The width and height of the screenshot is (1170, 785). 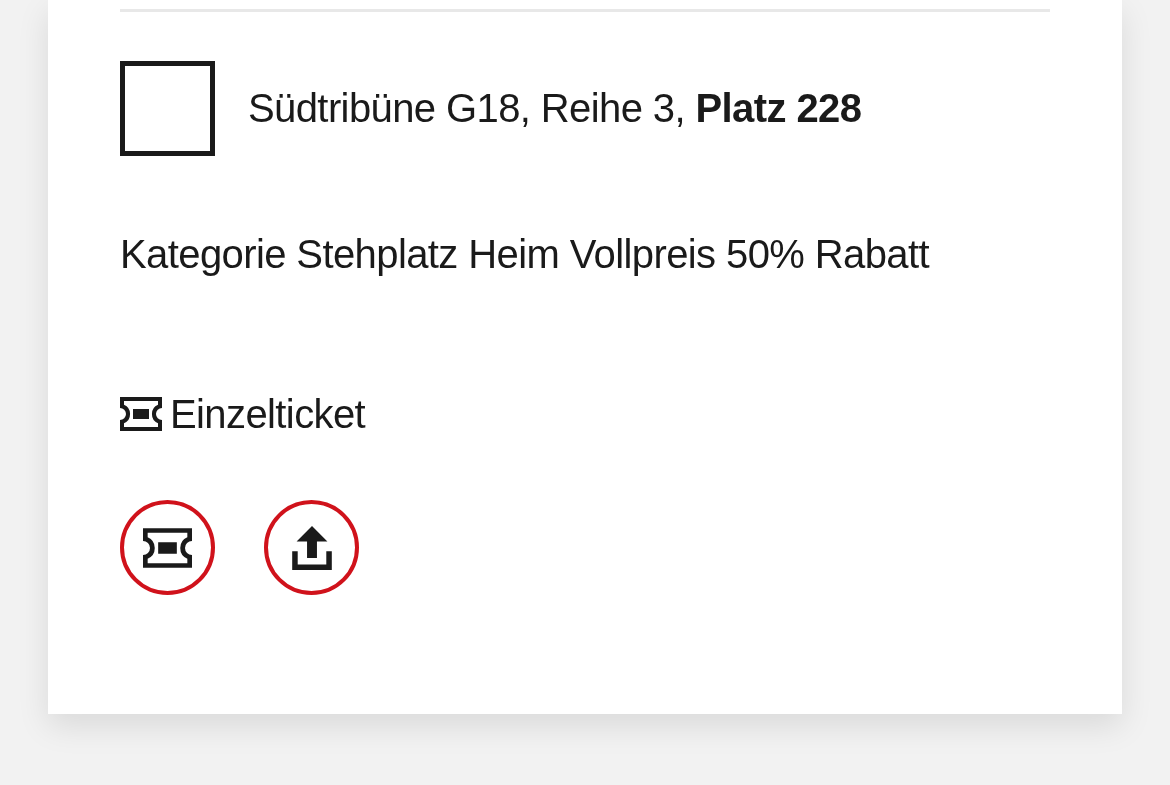 What do you see at coordinates (311, 547) in the screenshot?
I see `upload-icon` at bounding box center [311, 547].